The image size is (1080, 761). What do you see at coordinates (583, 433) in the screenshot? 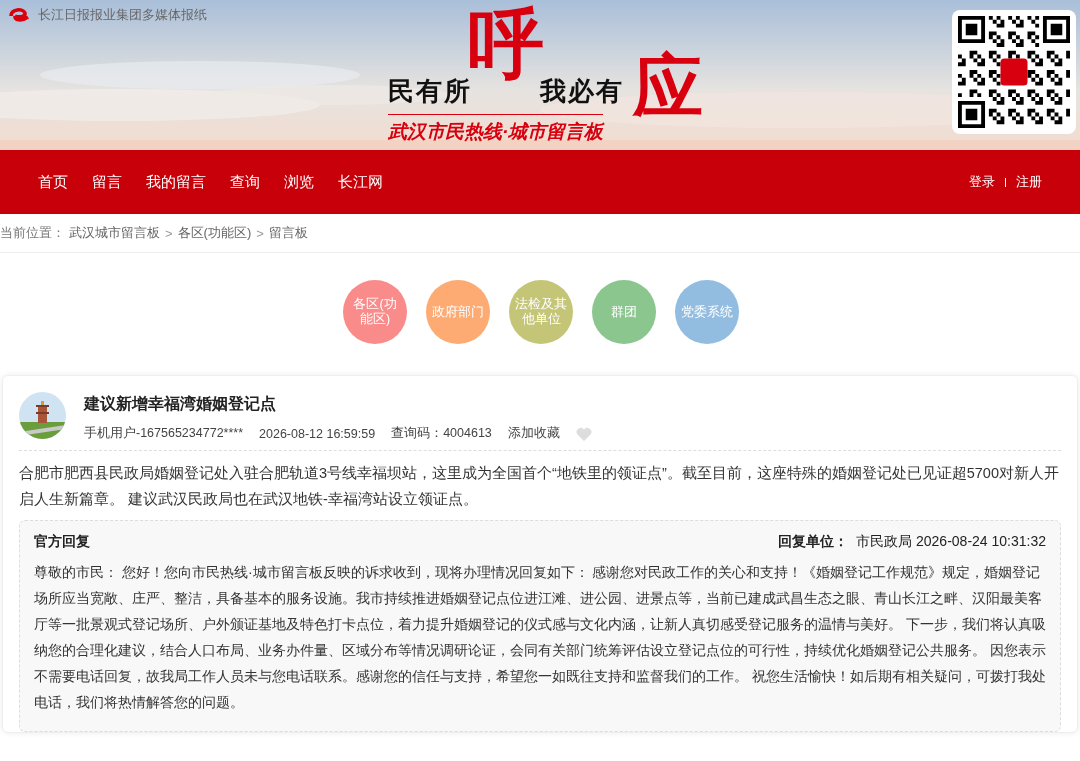
I see `heart-icon` at bounding box center [583, 433].